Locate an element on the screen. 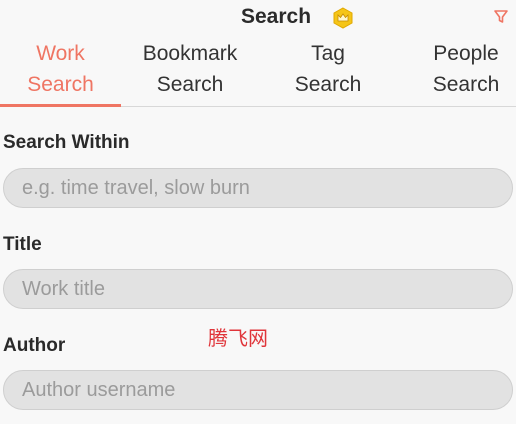 The image size is (516, 424). title-input is located at coordinates (258, 289).